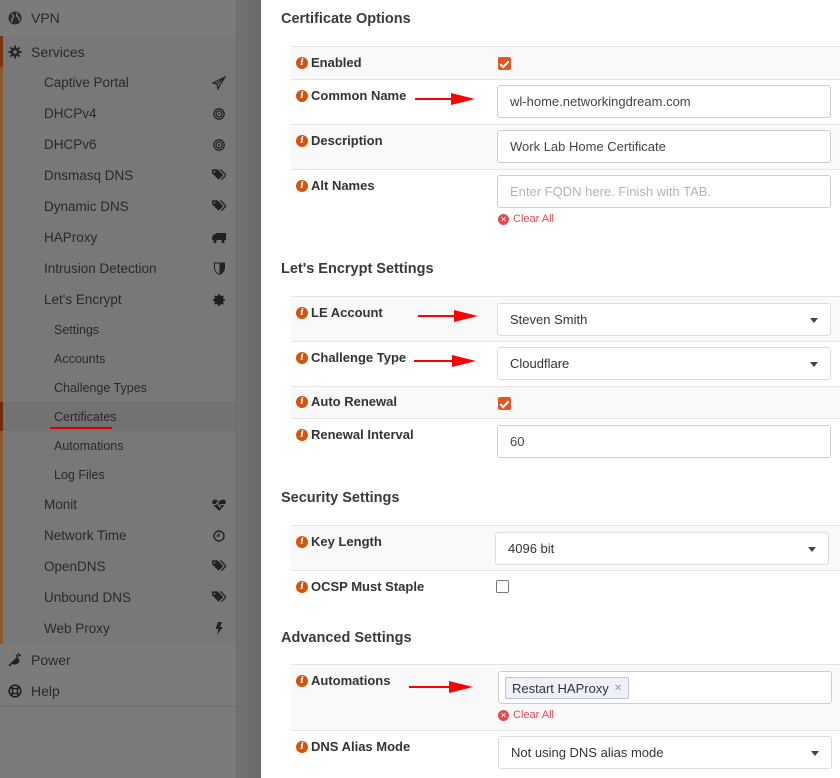 The width and height of the screenshot is (840, 778). What do you see at coordinates (359, 357) in the screenshot?
I see `field-label: Challenge Type` at bounding box center [359, 357].